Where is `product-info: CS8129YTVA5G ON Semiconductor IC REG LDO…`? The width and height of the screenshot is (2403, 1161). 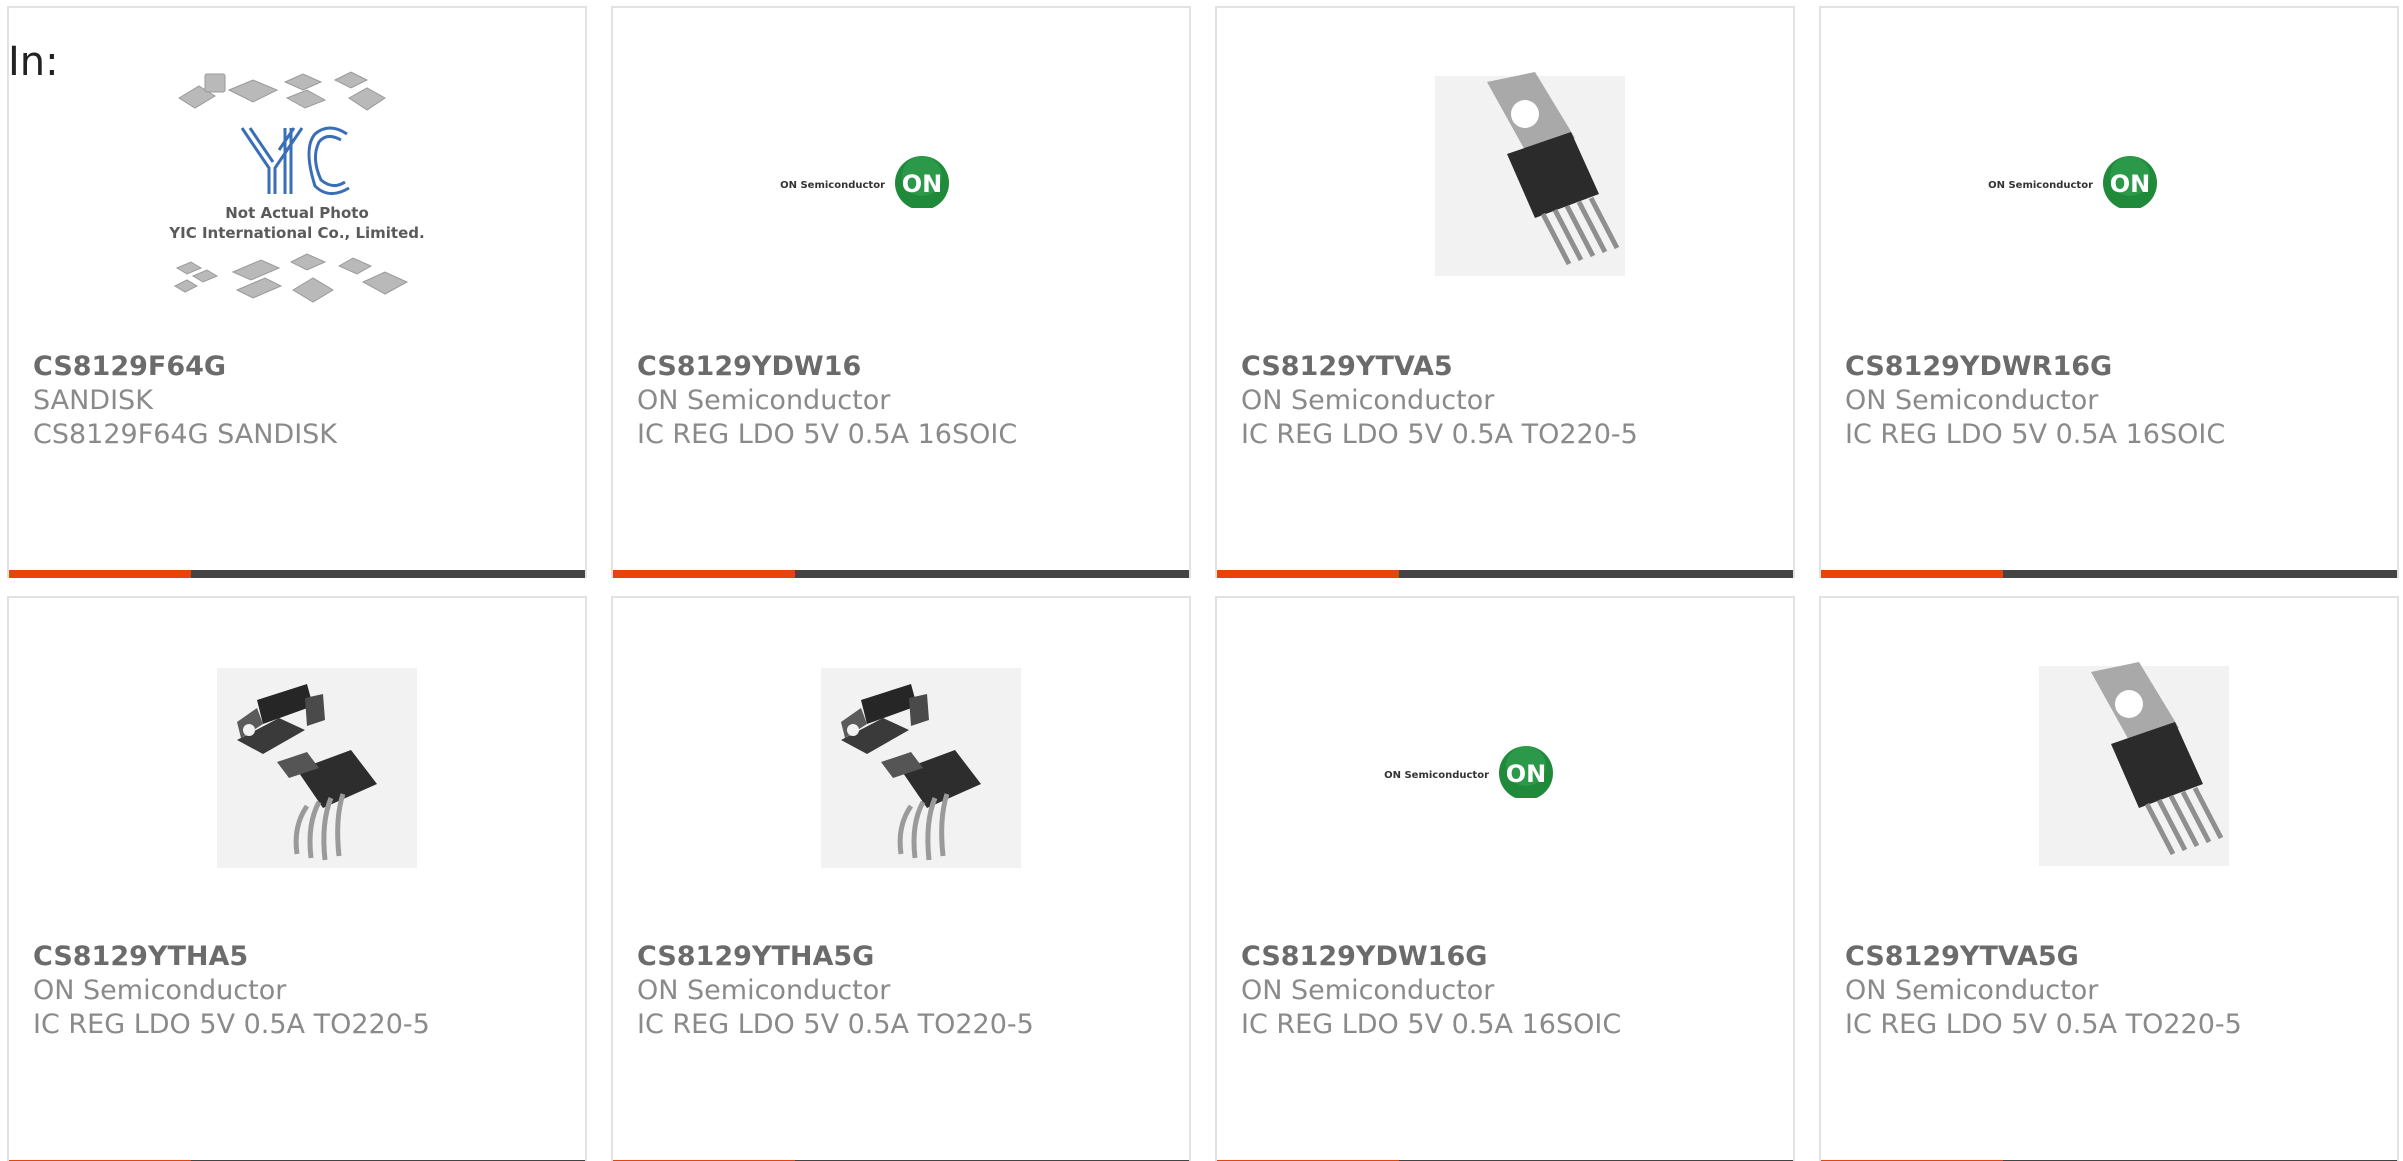 product-info: CS8129YTVA5G ON Semiconductor IC REG LDO… is located at coordinates (2111, 991).